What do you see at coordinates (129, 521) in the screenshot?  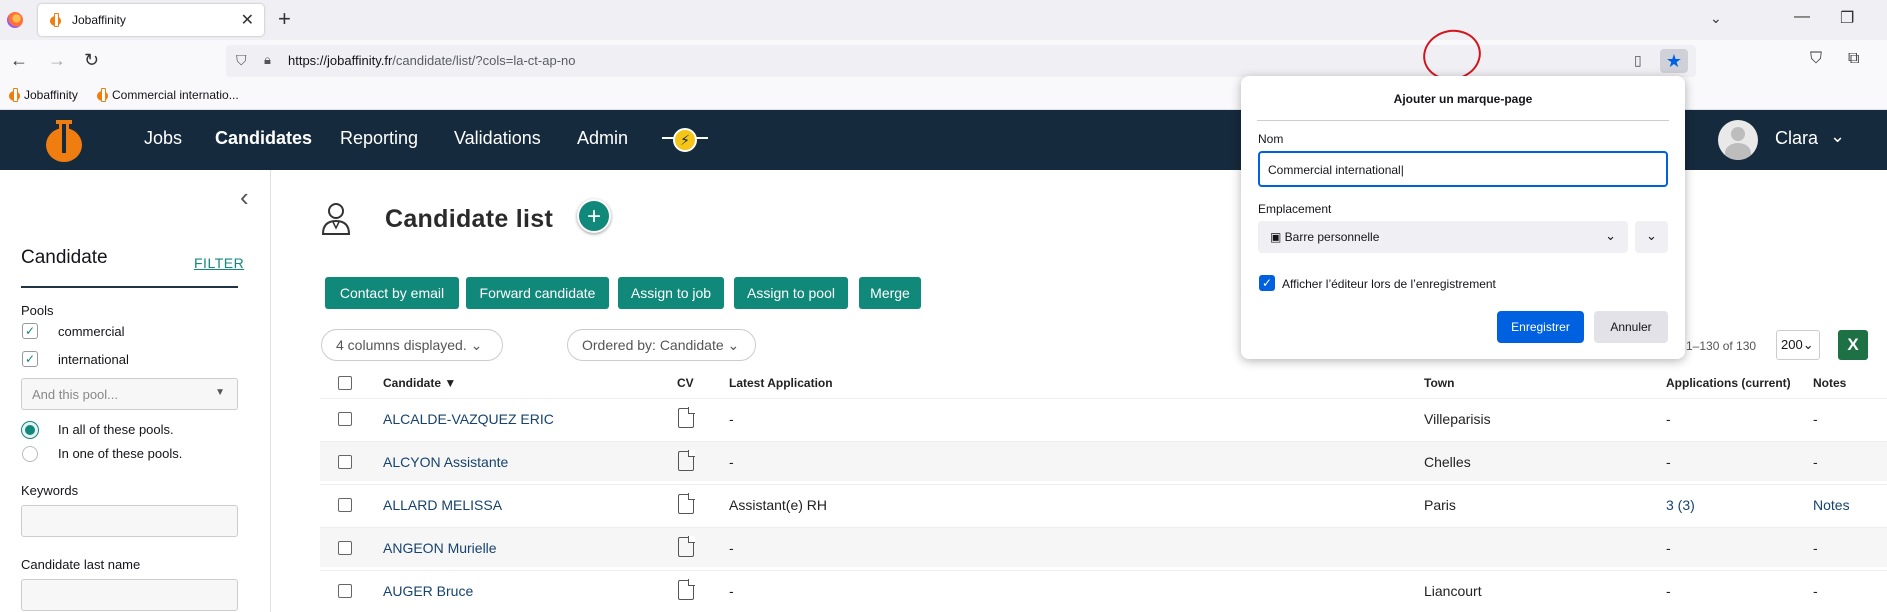 I see `keywords-input` at bounding box center [129, 521].